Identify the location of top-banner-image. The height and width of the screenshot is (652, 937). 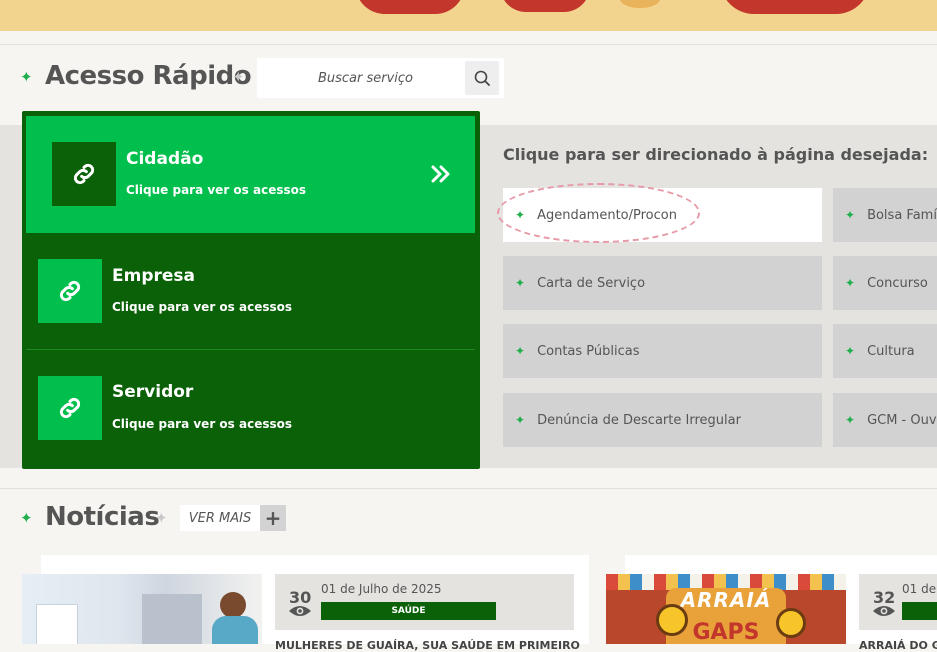
(468, 15).